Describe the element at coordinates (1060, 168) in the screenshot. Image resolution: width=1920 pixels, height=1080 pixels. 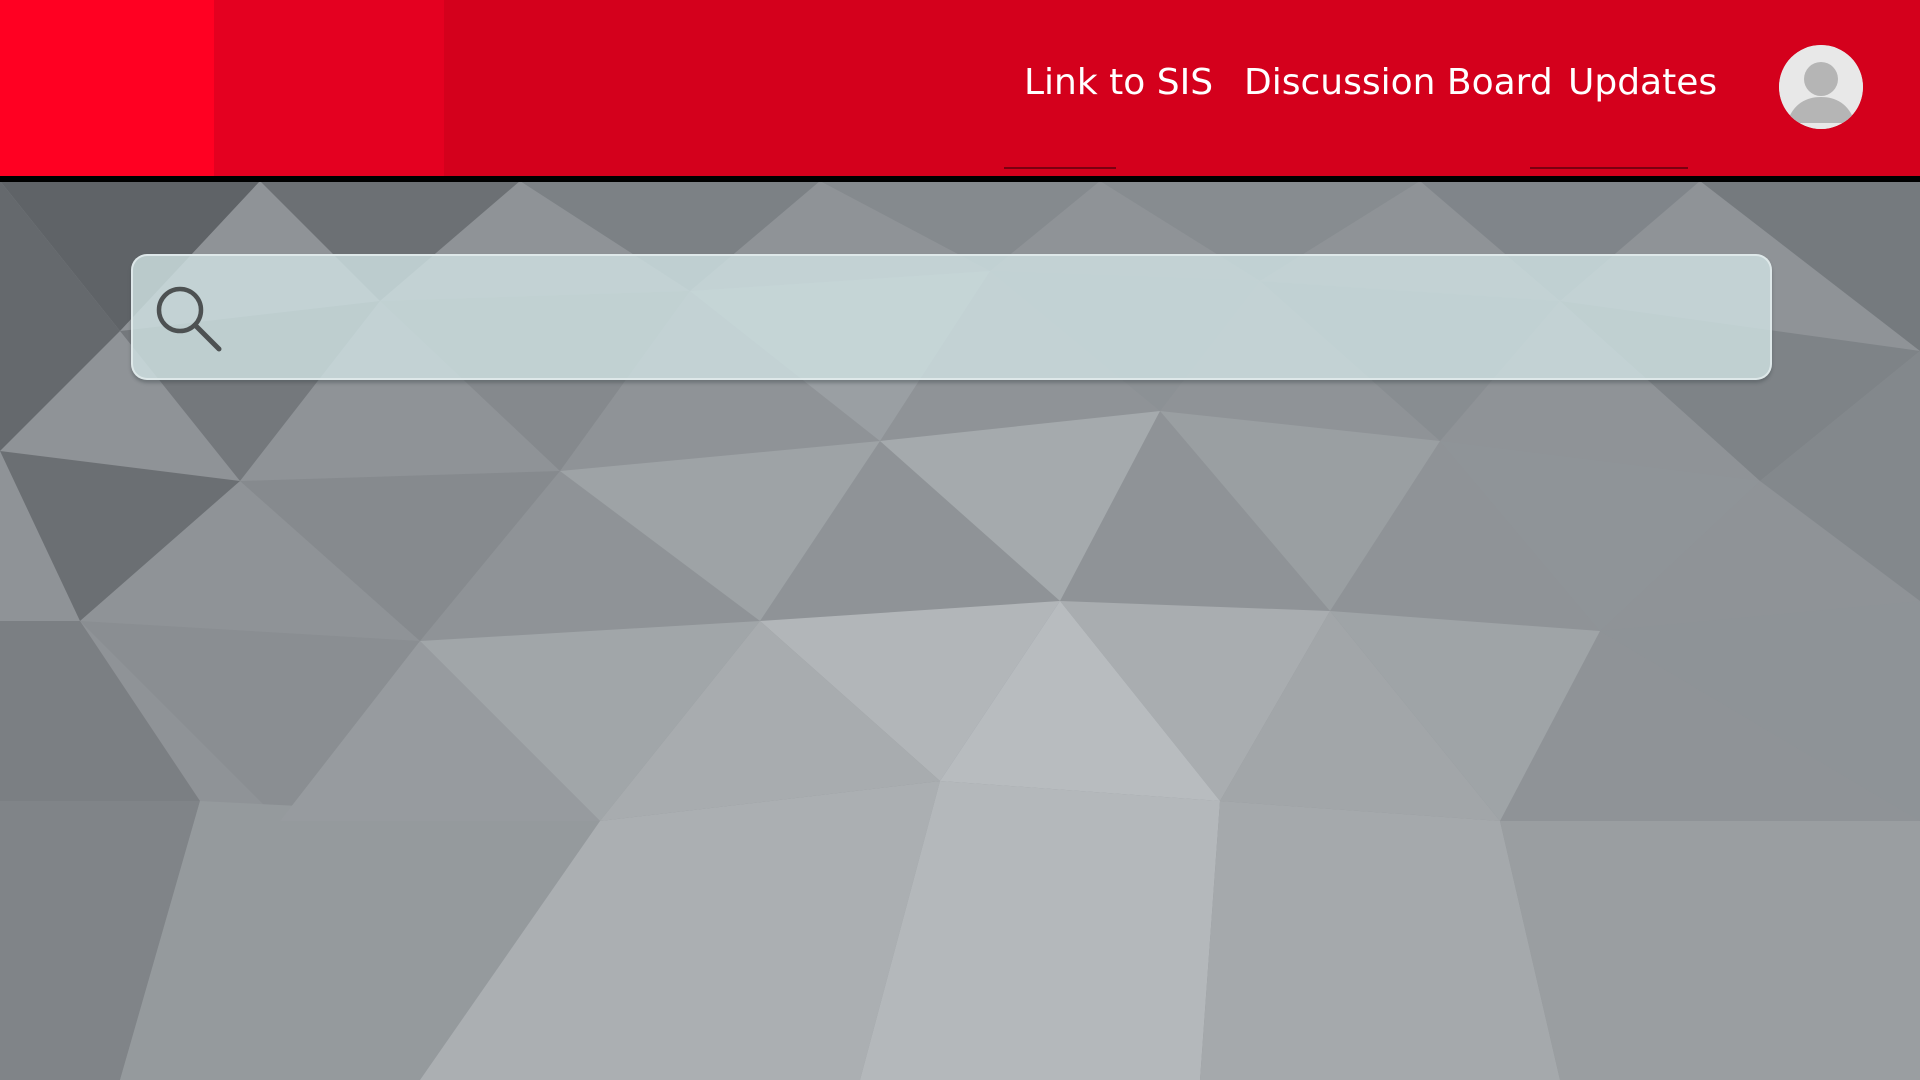
I see `nav-underline-sis` at that location.